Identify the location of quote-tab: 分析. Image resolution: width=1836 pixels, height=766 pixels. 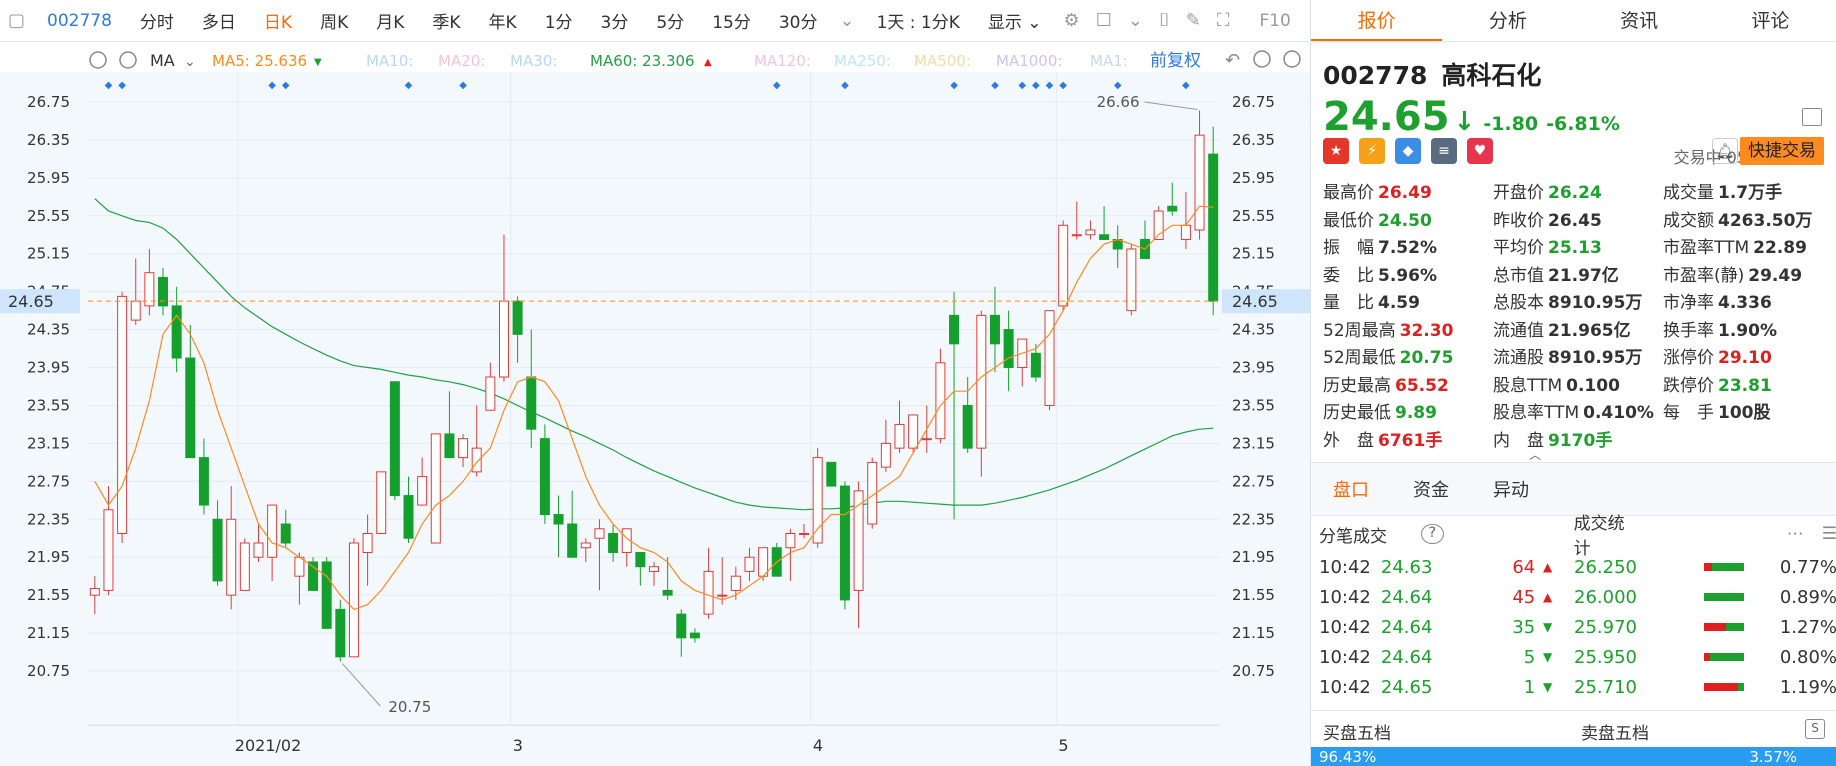
(1507, 20).